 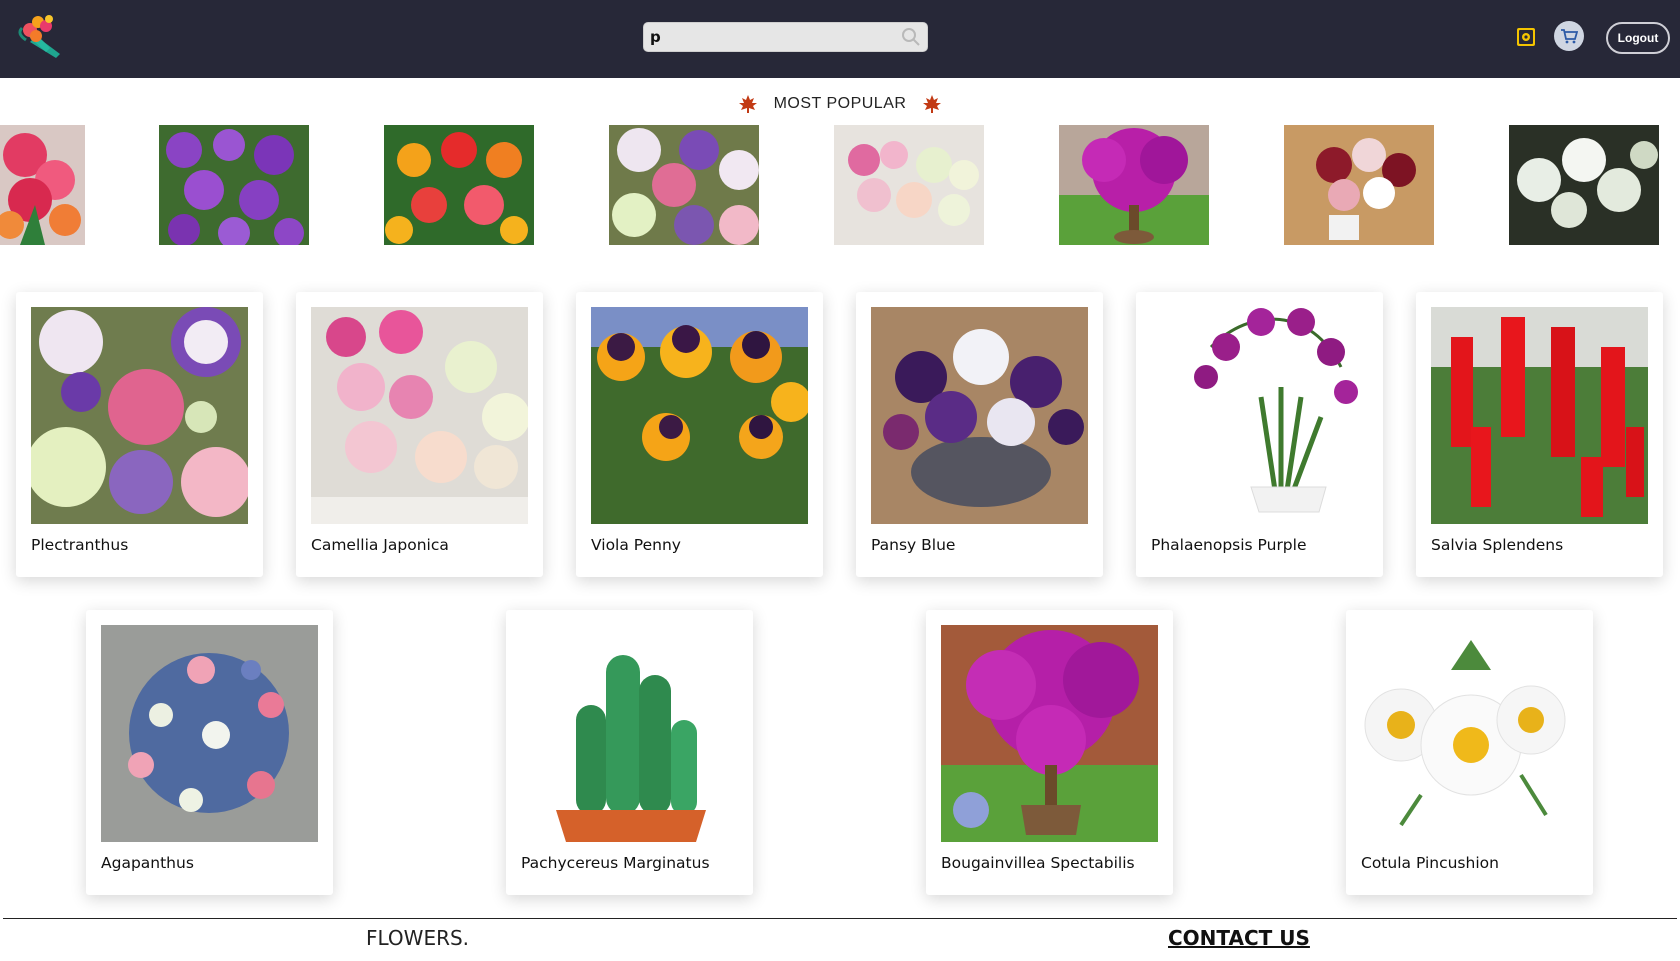 I want to click on footer-divider, so click(x=840, y=918).